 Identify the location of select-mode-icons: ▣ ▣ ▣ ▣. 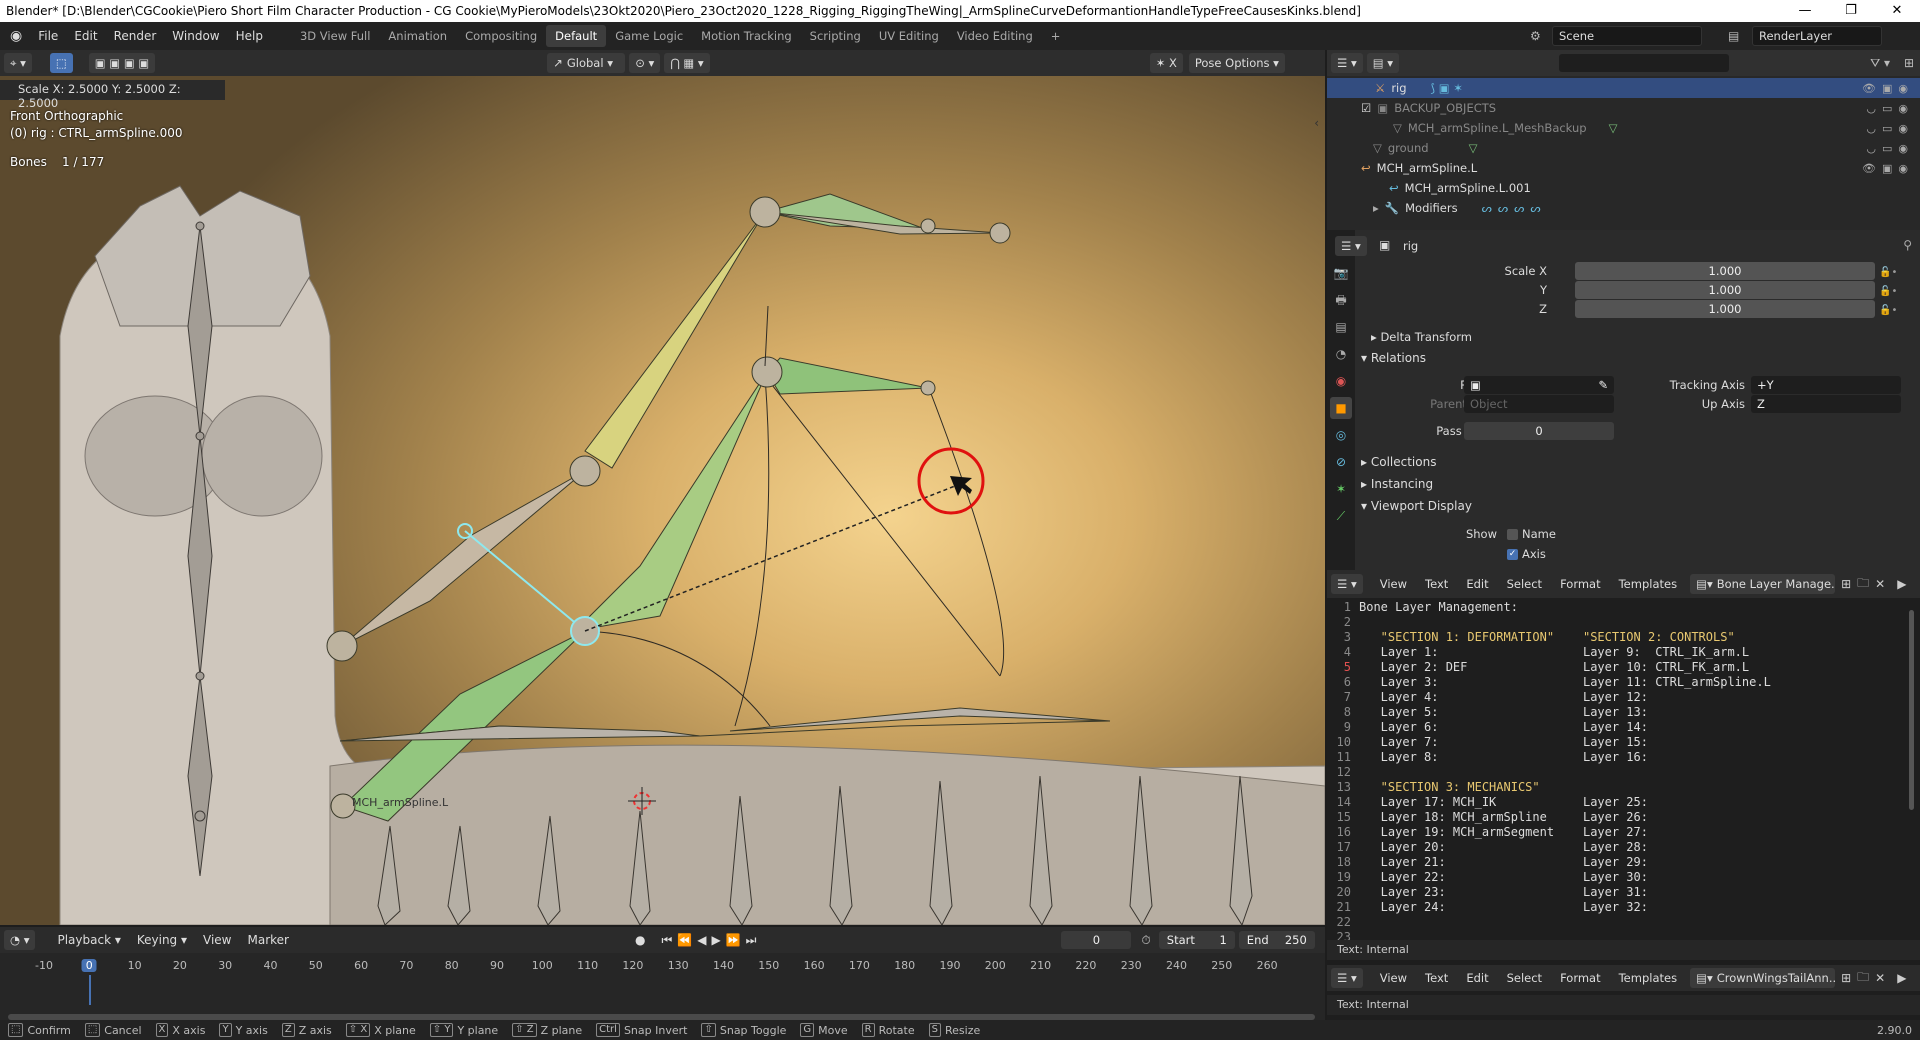
(122, 63).